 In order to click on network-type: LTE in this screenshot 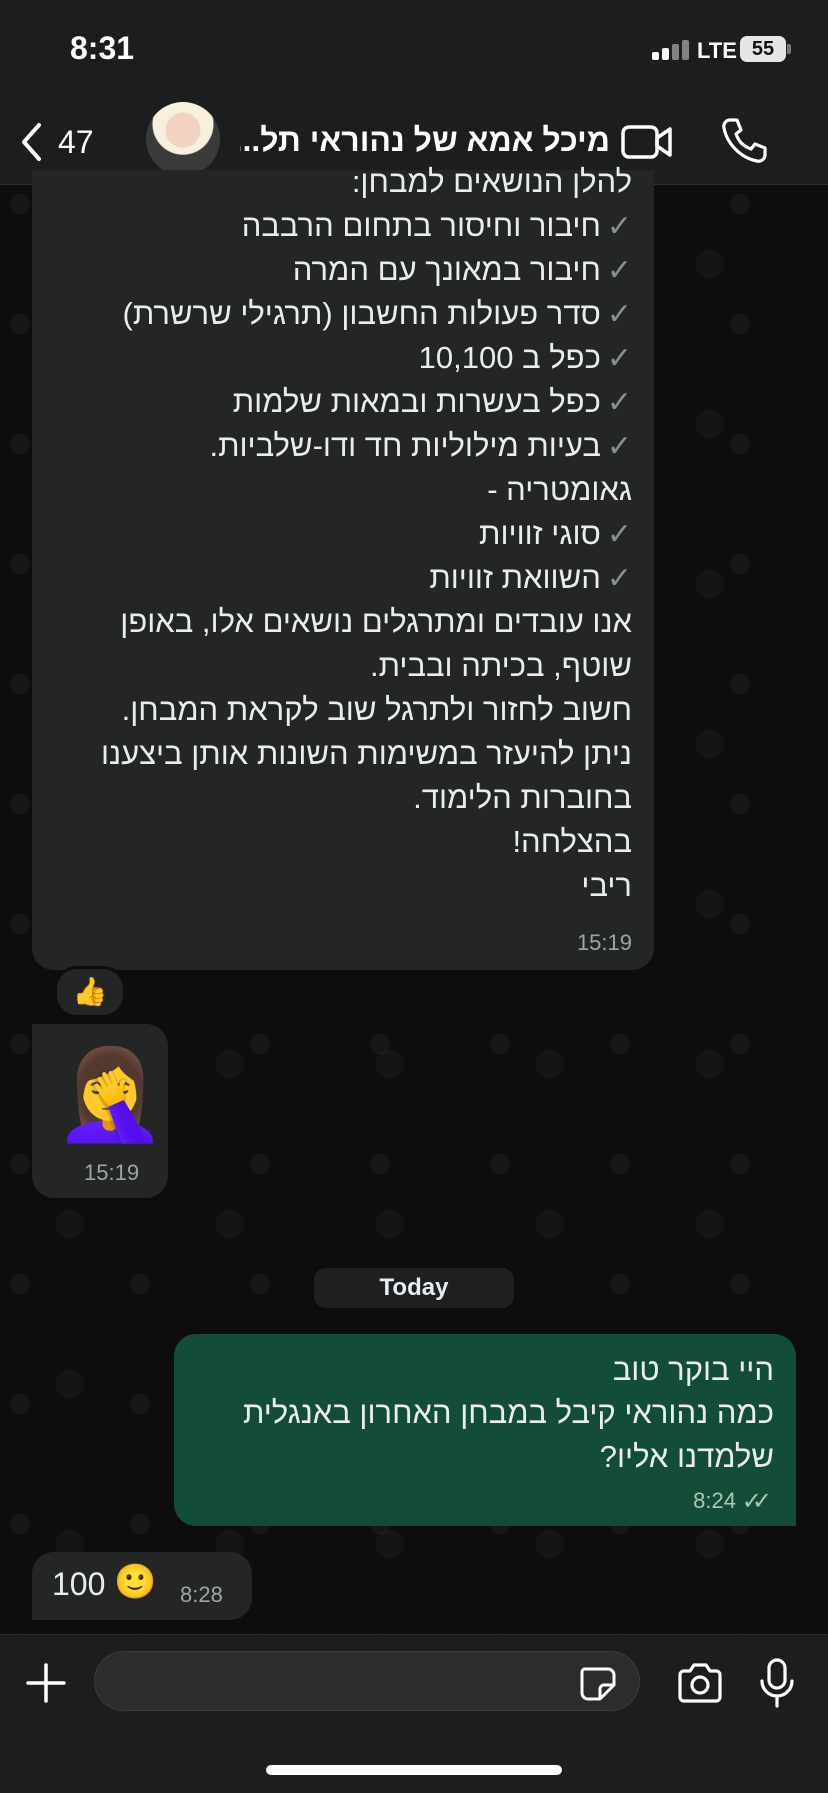, I will do `click(717, 50)`.